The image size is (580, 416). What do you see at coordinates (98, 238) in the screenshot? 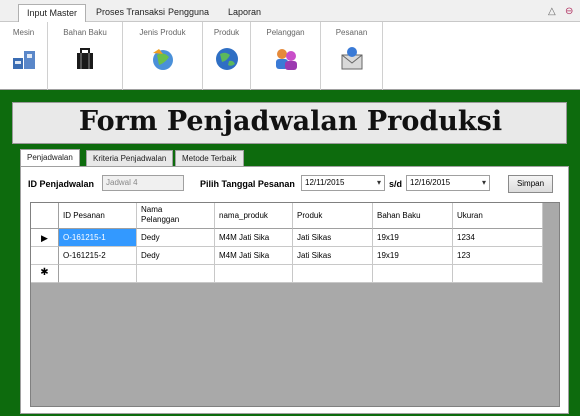
I see `cell-id-pesanan: O-161215-1` at bounding box center [98, 238].